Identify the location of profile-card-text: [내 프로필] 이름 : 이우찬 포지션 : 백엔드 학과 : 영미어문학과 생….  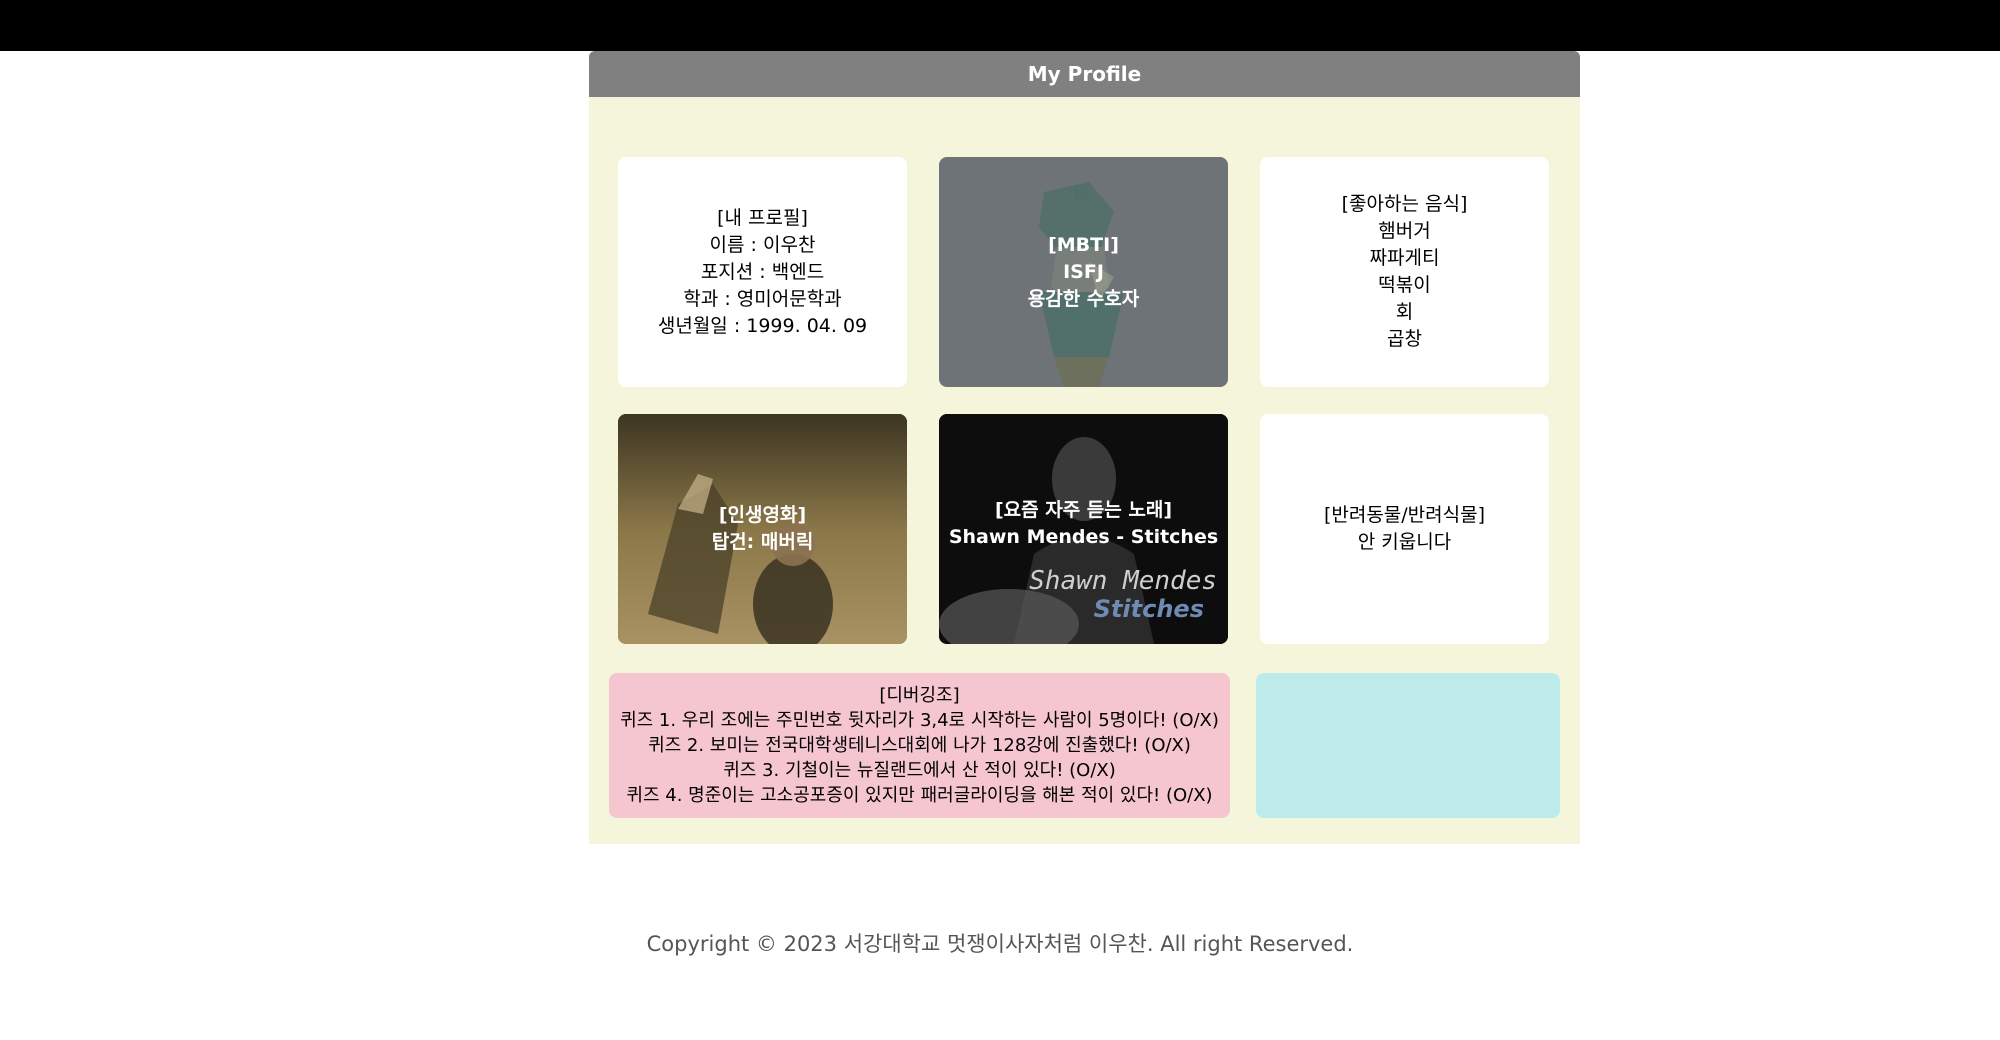
(762, 271).